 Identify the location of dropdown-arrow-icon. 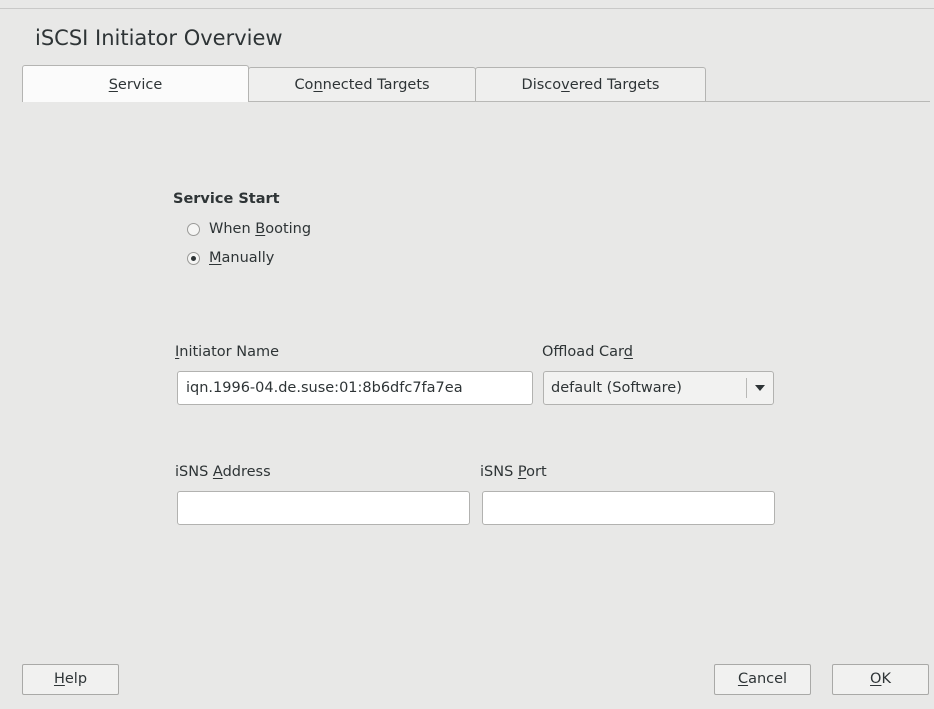
(760, 388).